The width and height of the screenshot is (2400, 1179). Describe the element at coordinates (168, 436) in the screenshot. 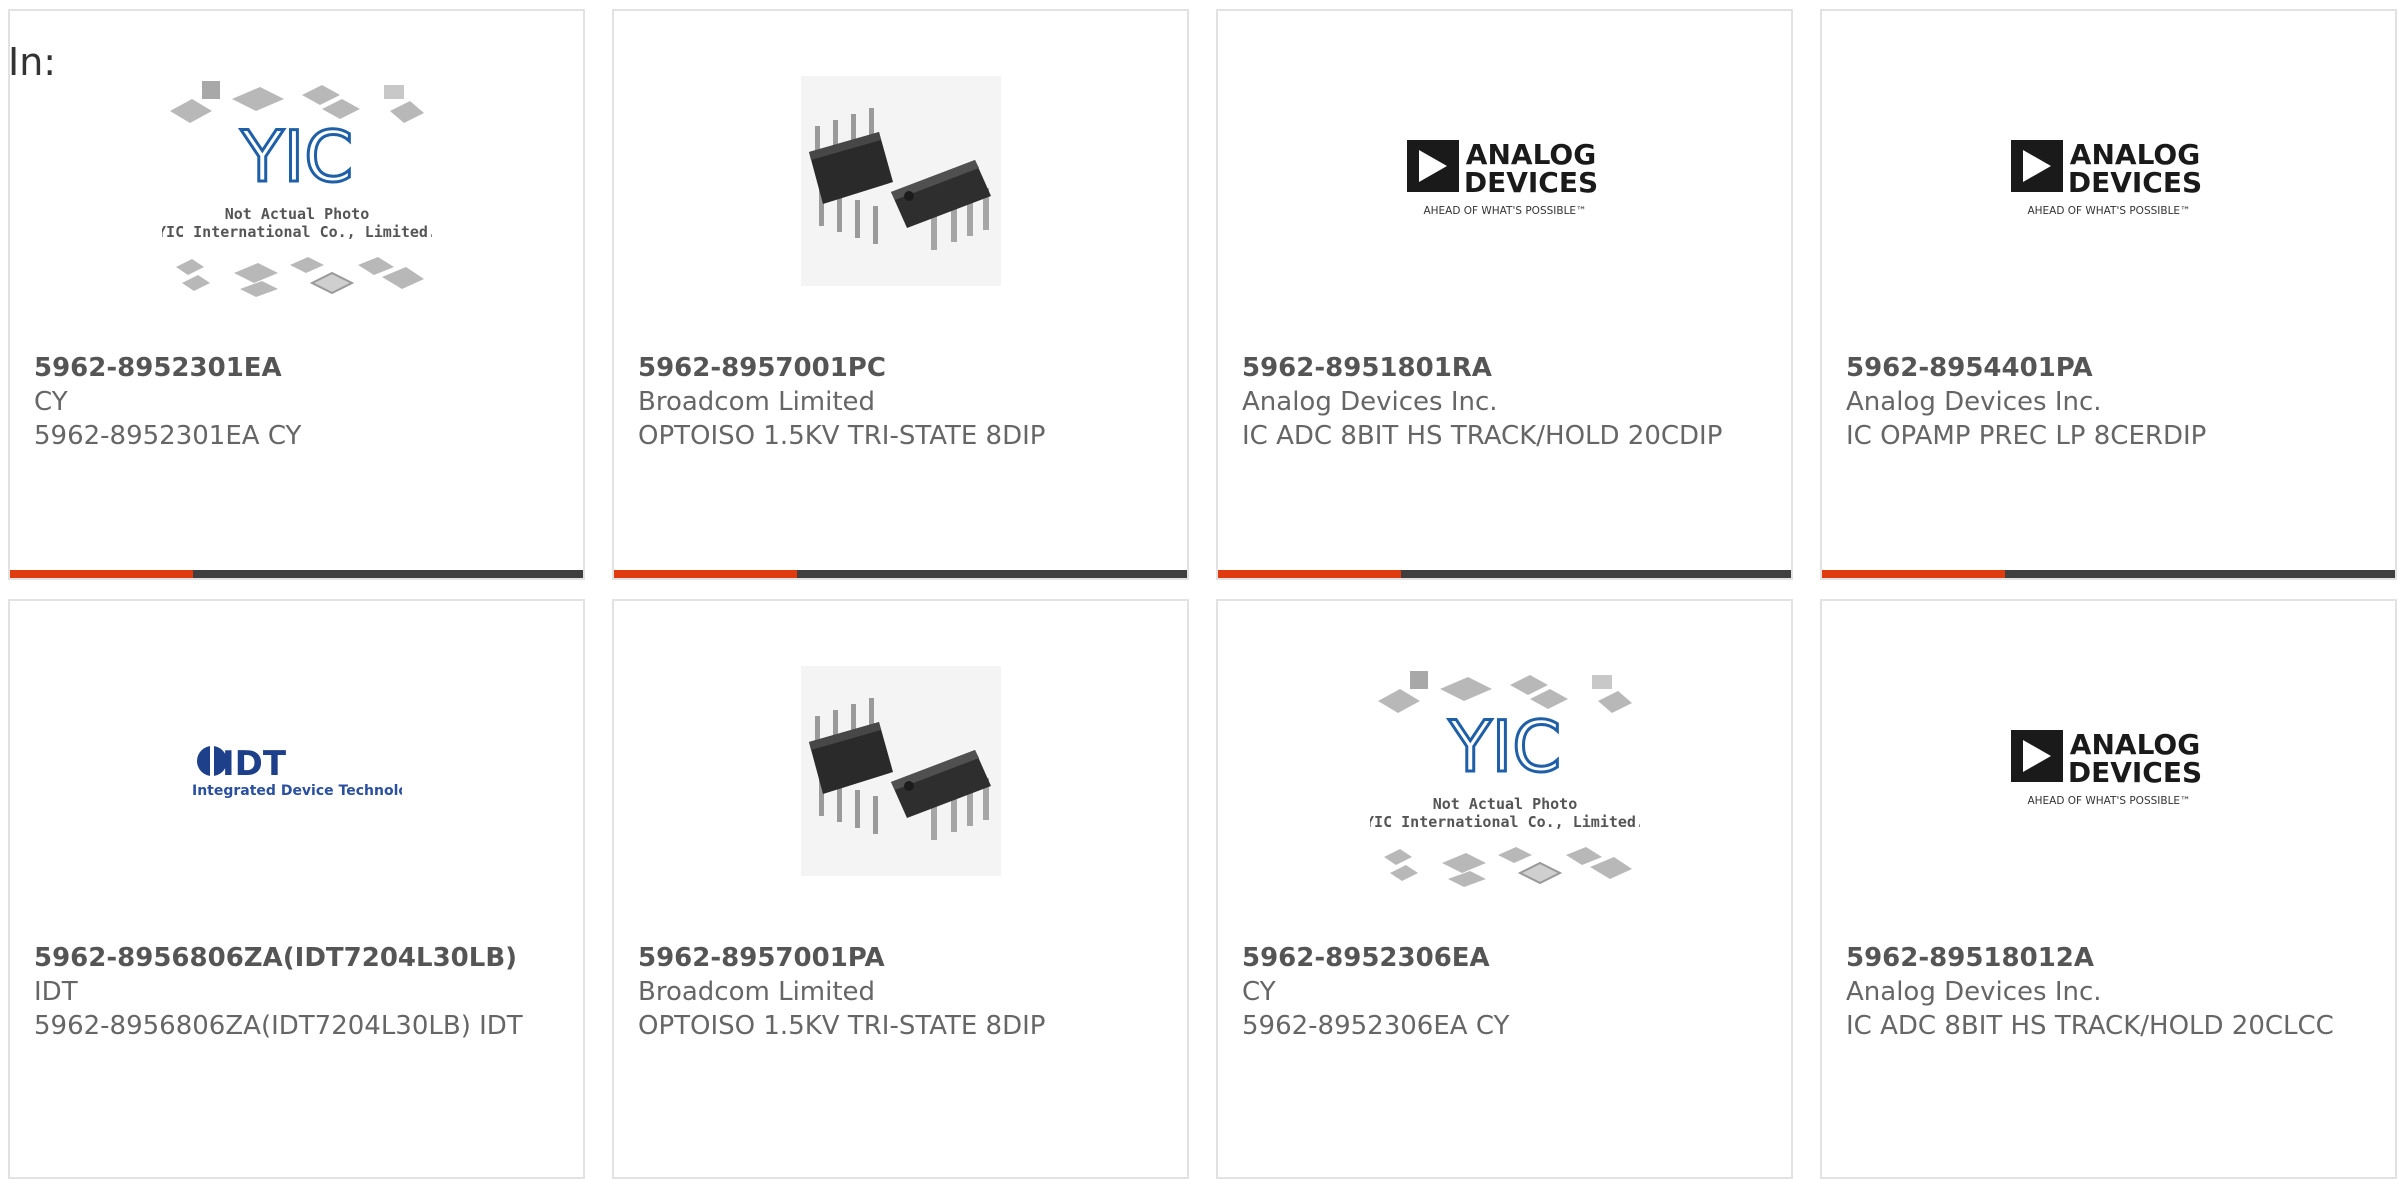

I see `description: 5962-8952301EA CY` at that location.